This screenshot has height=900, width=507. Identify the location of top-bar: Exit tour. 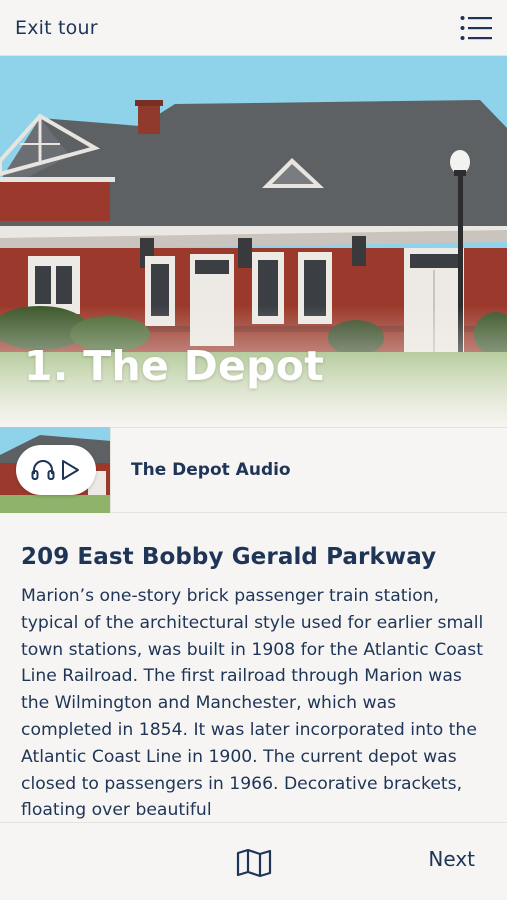
(253, 28).